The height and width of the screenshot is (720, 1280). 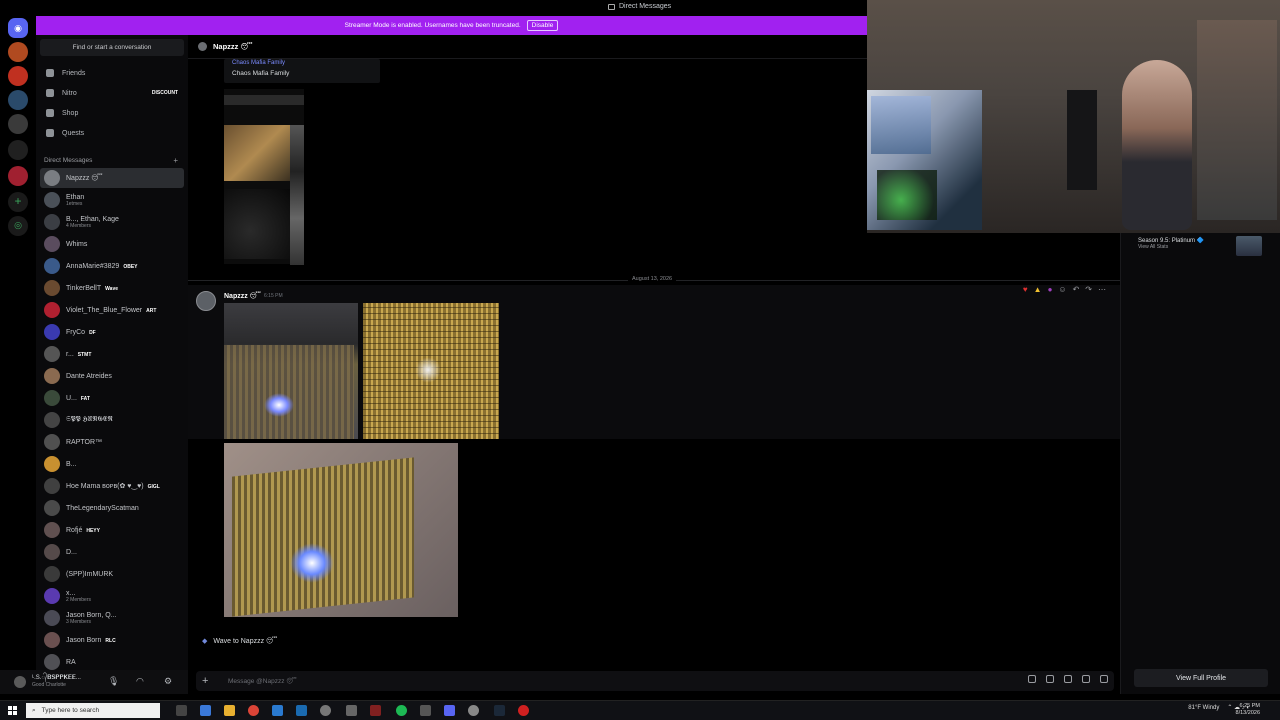 I want to click on dm-item: TheLegendaryScatman, so click(x=112, y=508).